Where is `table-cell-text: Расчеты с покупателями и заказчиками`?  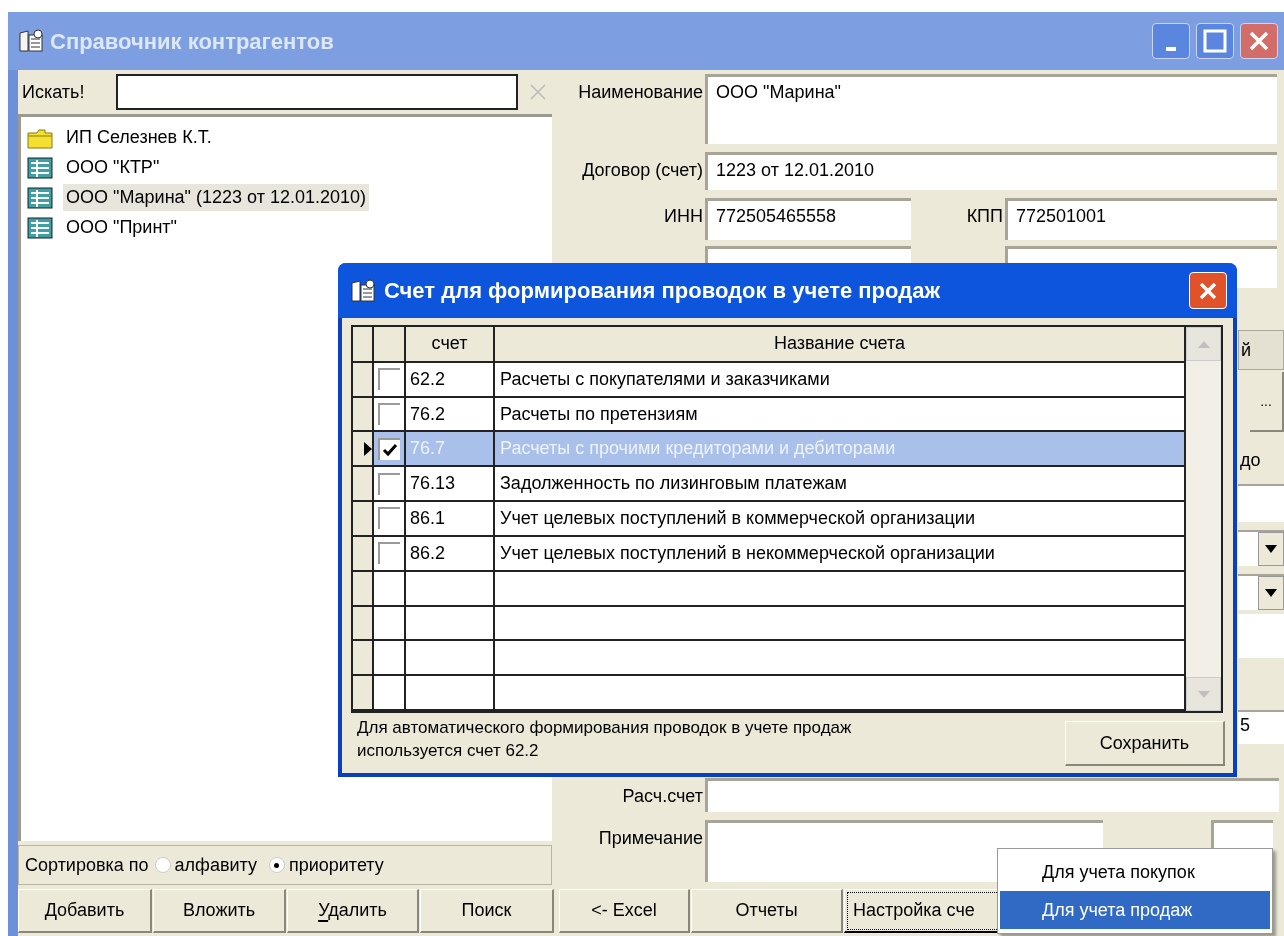 table-cell-text: Расчеты с покупателями и заказчиками is located at coordinates (665, 379).